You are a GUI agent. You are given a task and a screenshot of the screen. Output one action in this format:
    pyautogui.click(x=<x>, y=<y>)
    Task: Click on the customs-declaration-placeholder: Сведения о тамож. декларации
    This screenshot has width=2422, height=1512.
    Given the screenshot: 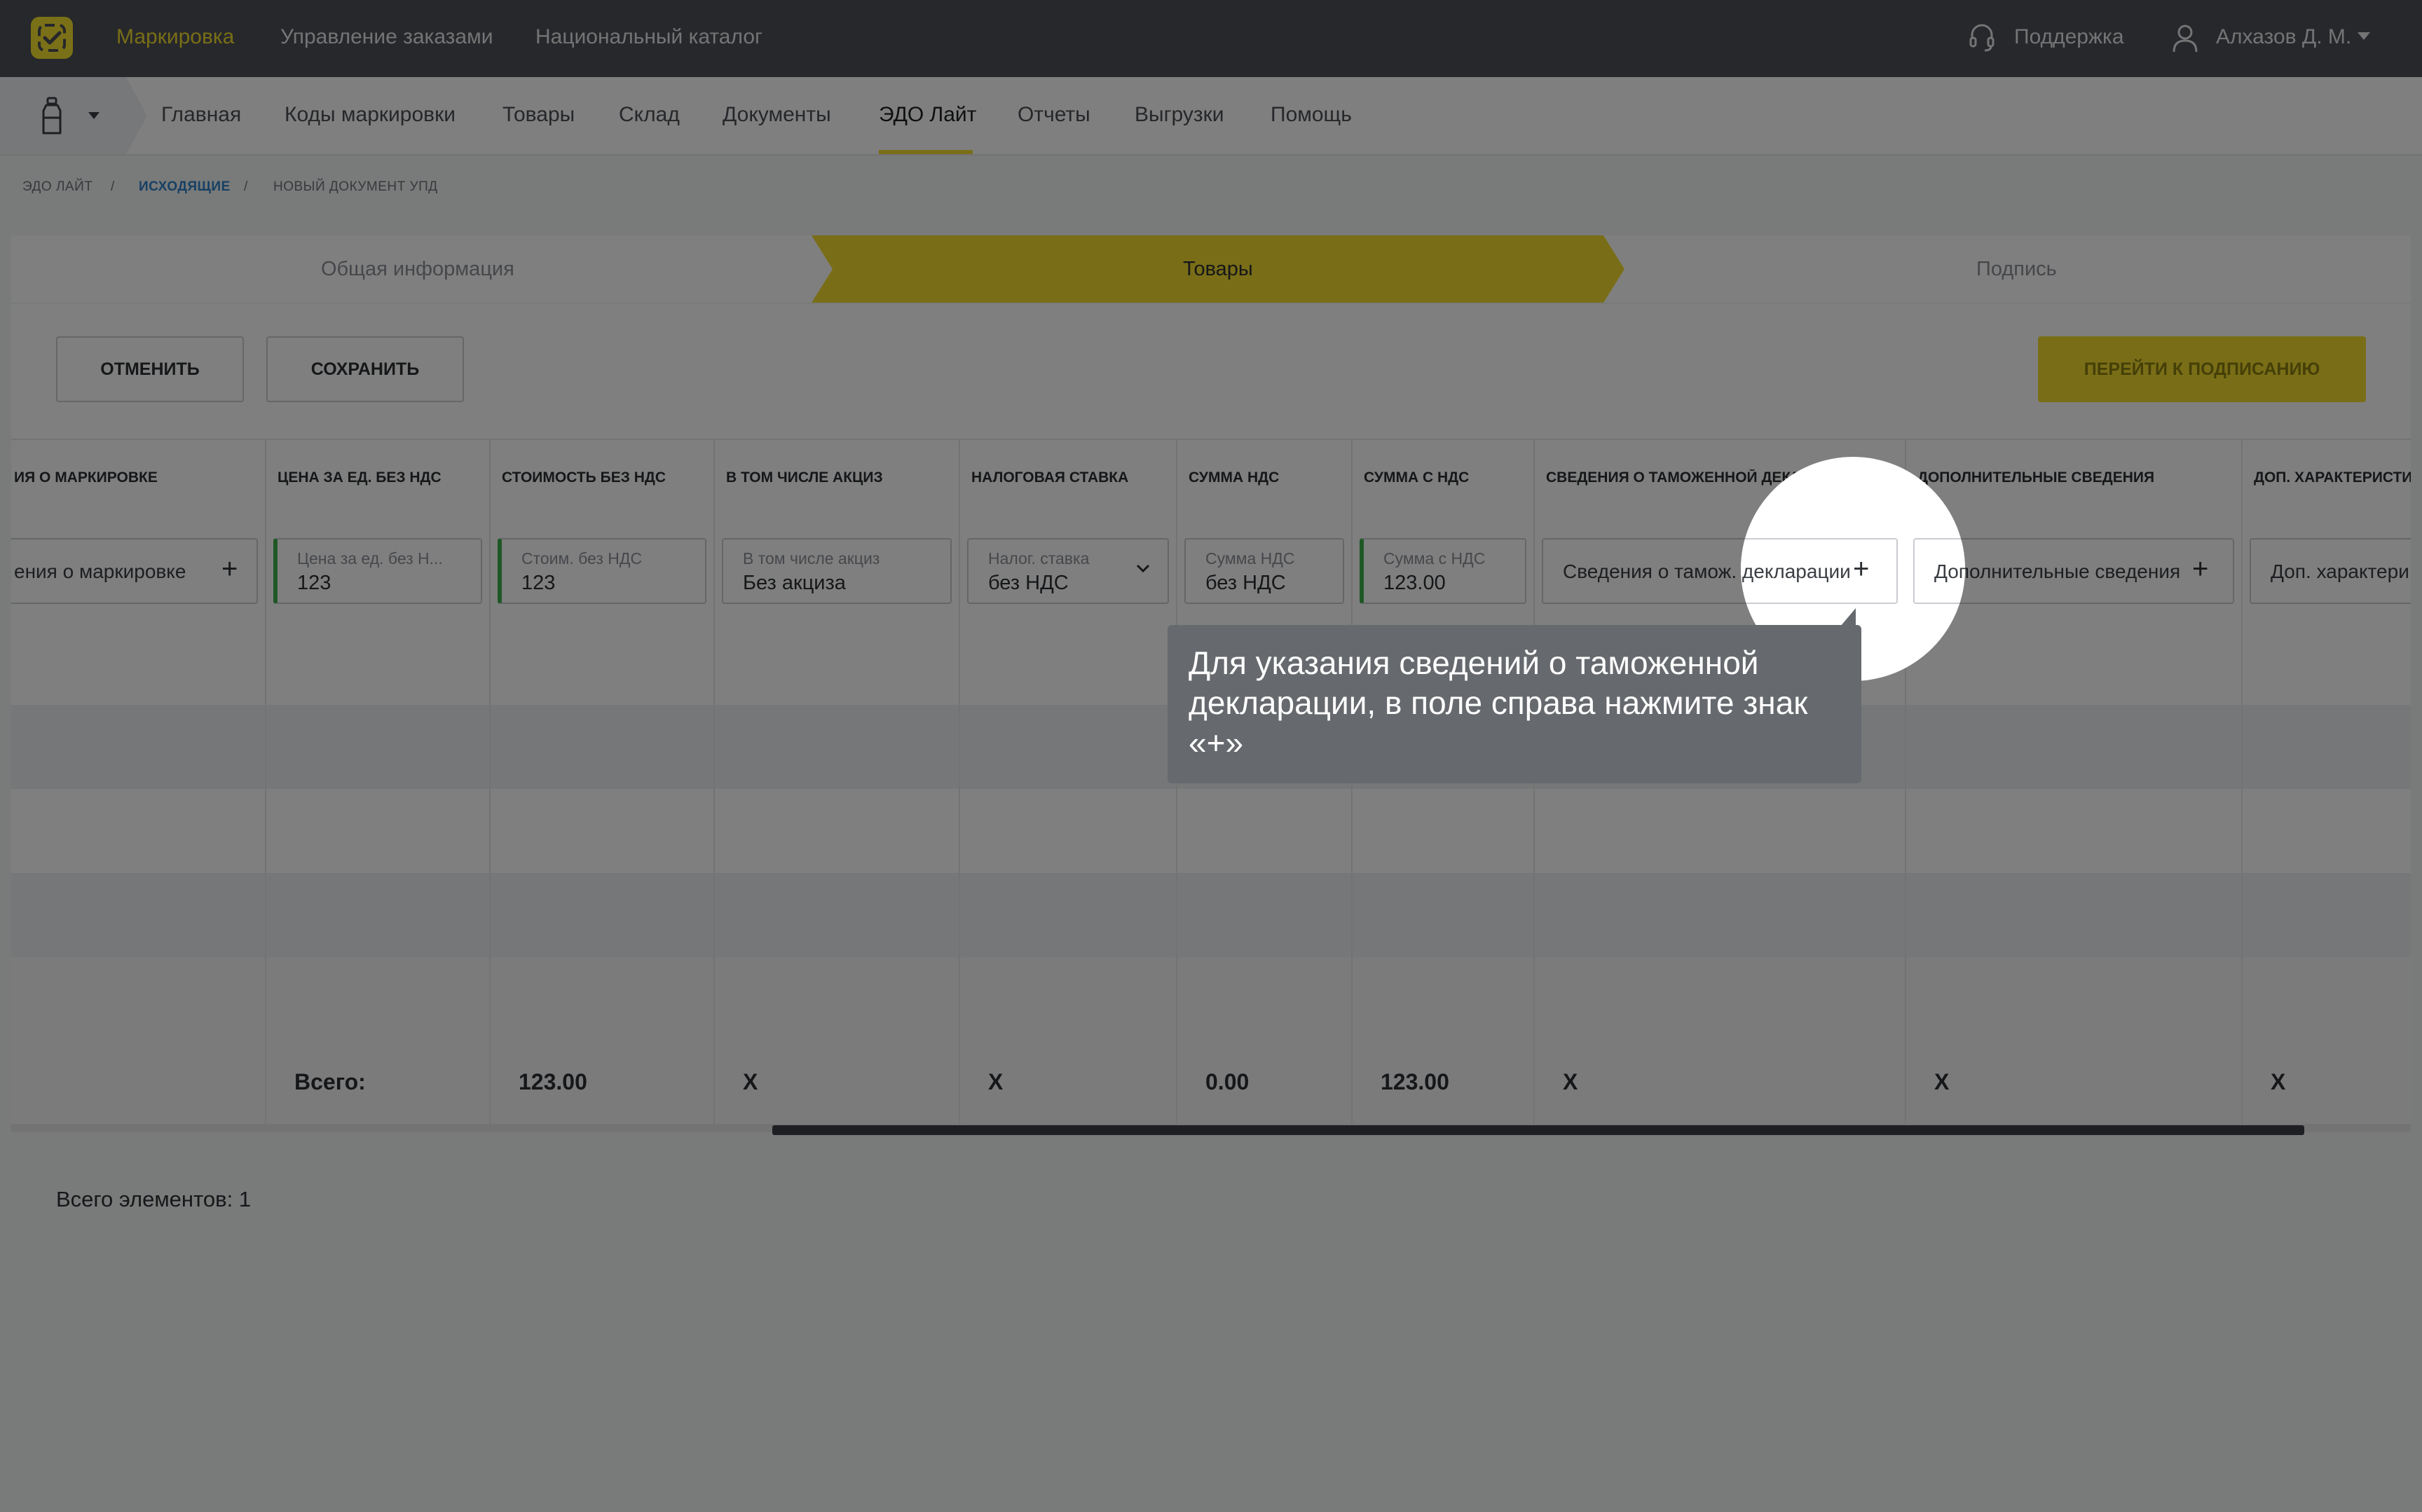 What is the action you would take?
    pyautogui.click(x=1796, y=571)
    